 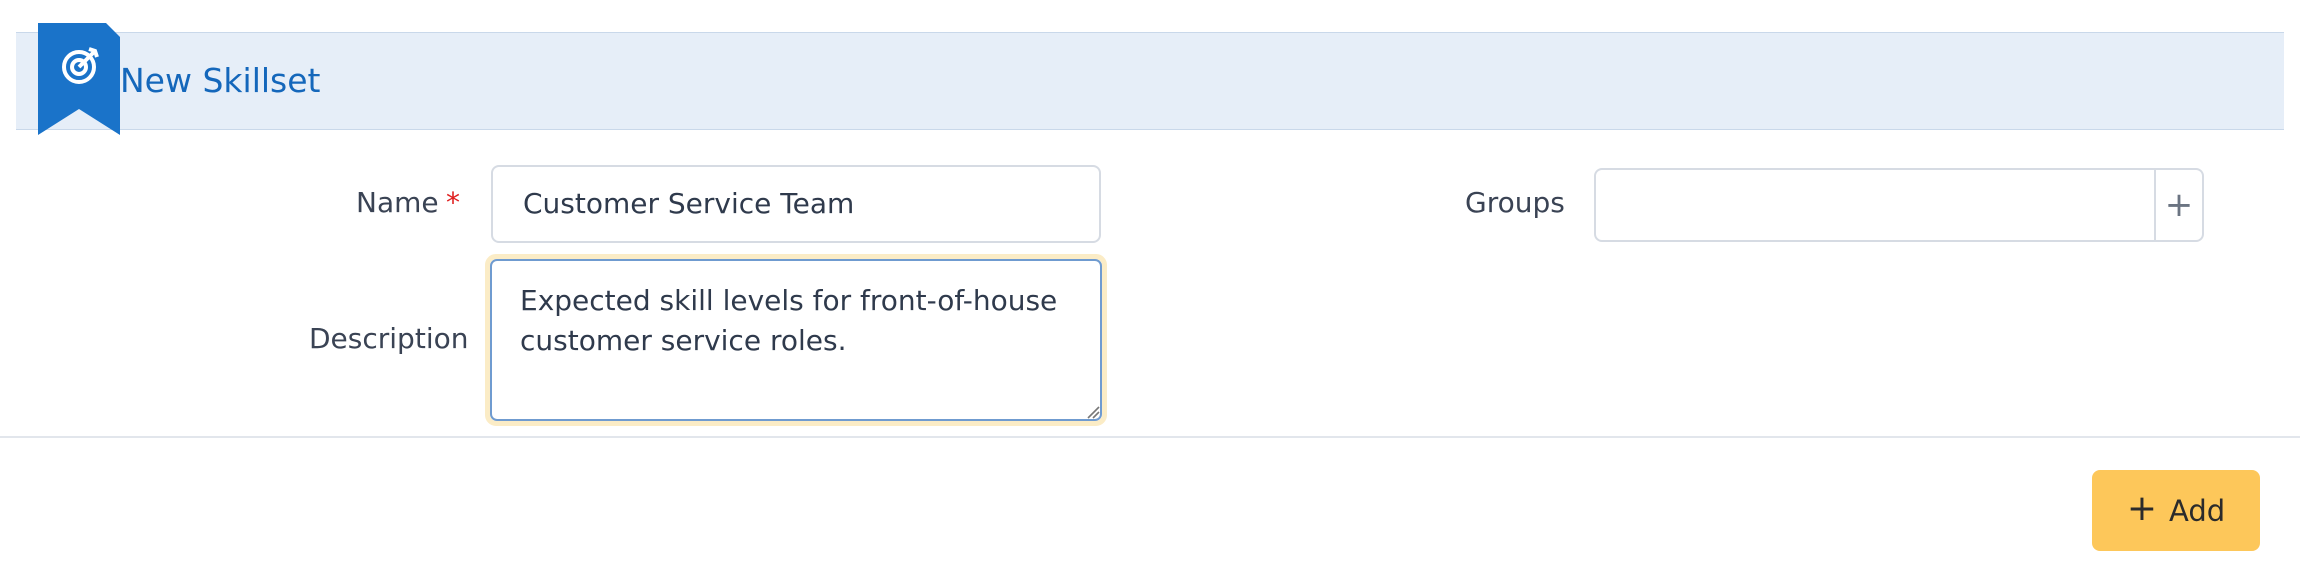 What do you see at coordinates (1150, 437) in the screenshot?
I see `footer-divider` at bounding box center [1150, 437].